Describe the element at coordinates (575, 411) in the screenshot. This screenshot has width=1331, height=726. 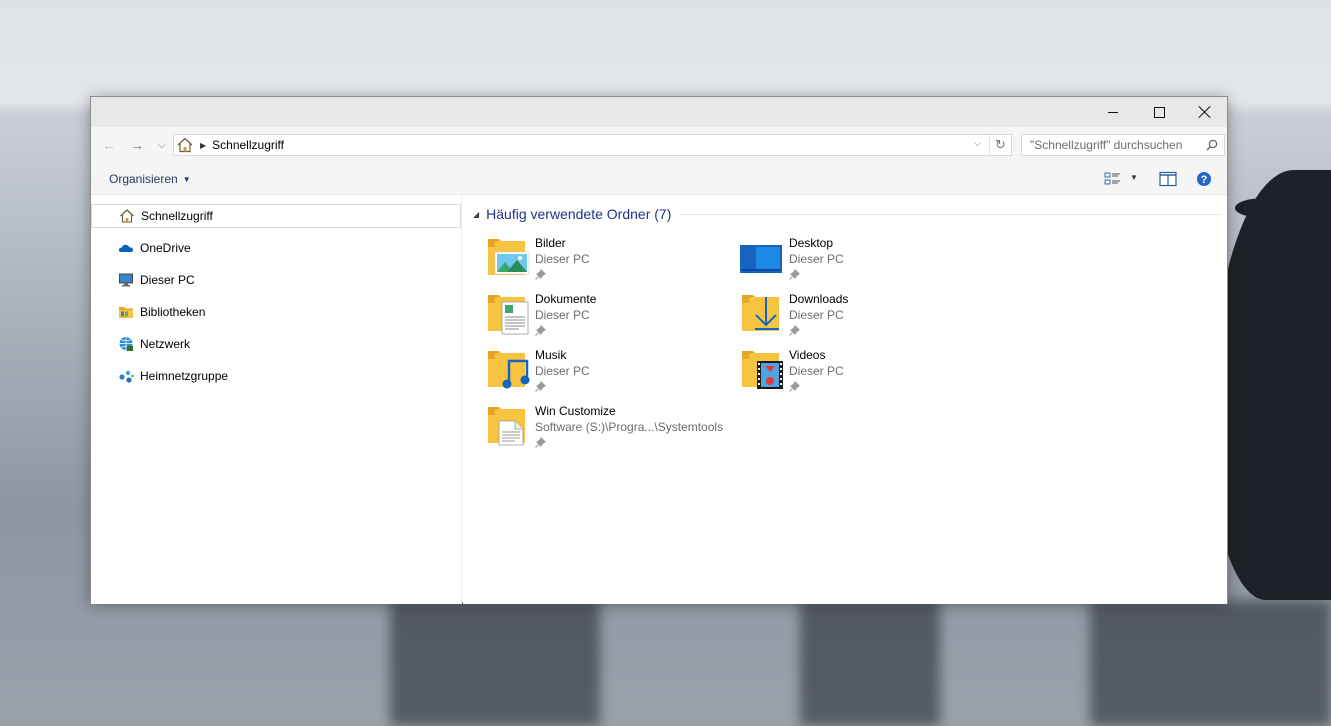
I see `folder-name: Win Customize` at that location.